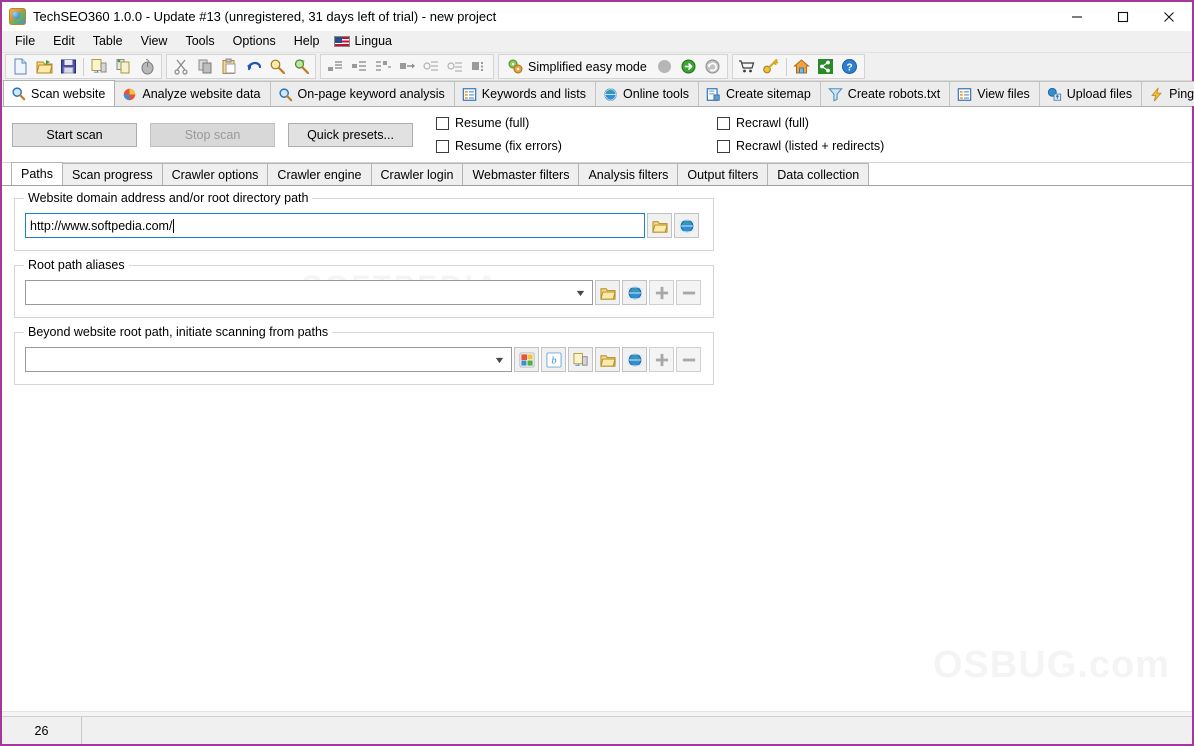  Describe the element at coordinates (479, 67) in the screenshot. I see `columns-icon` at that location.